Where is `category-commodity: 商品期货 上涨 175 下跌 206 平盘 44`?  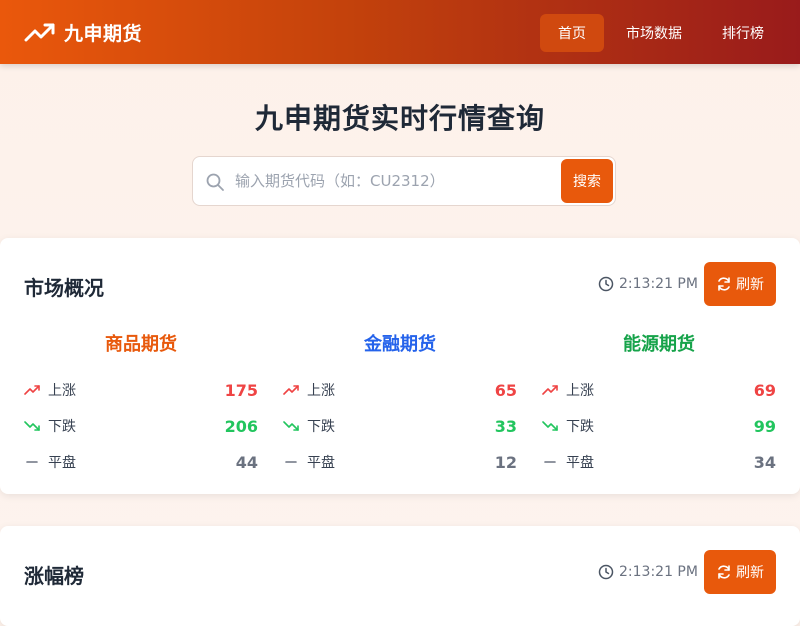 category-commodity: 商品期货 上涨 175 下跌 206 平盘 44 is located at coordinates (141, 405).